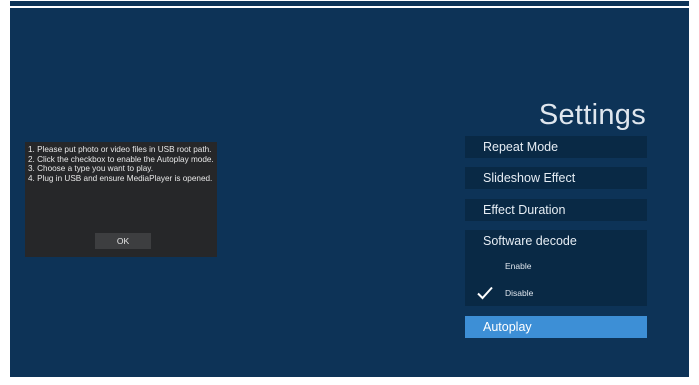 The height and width of the screenshot is (385, 699). Describe the element at coordinates (556, 266) in the screenshot. I see `option-enable: Enable` at that location.